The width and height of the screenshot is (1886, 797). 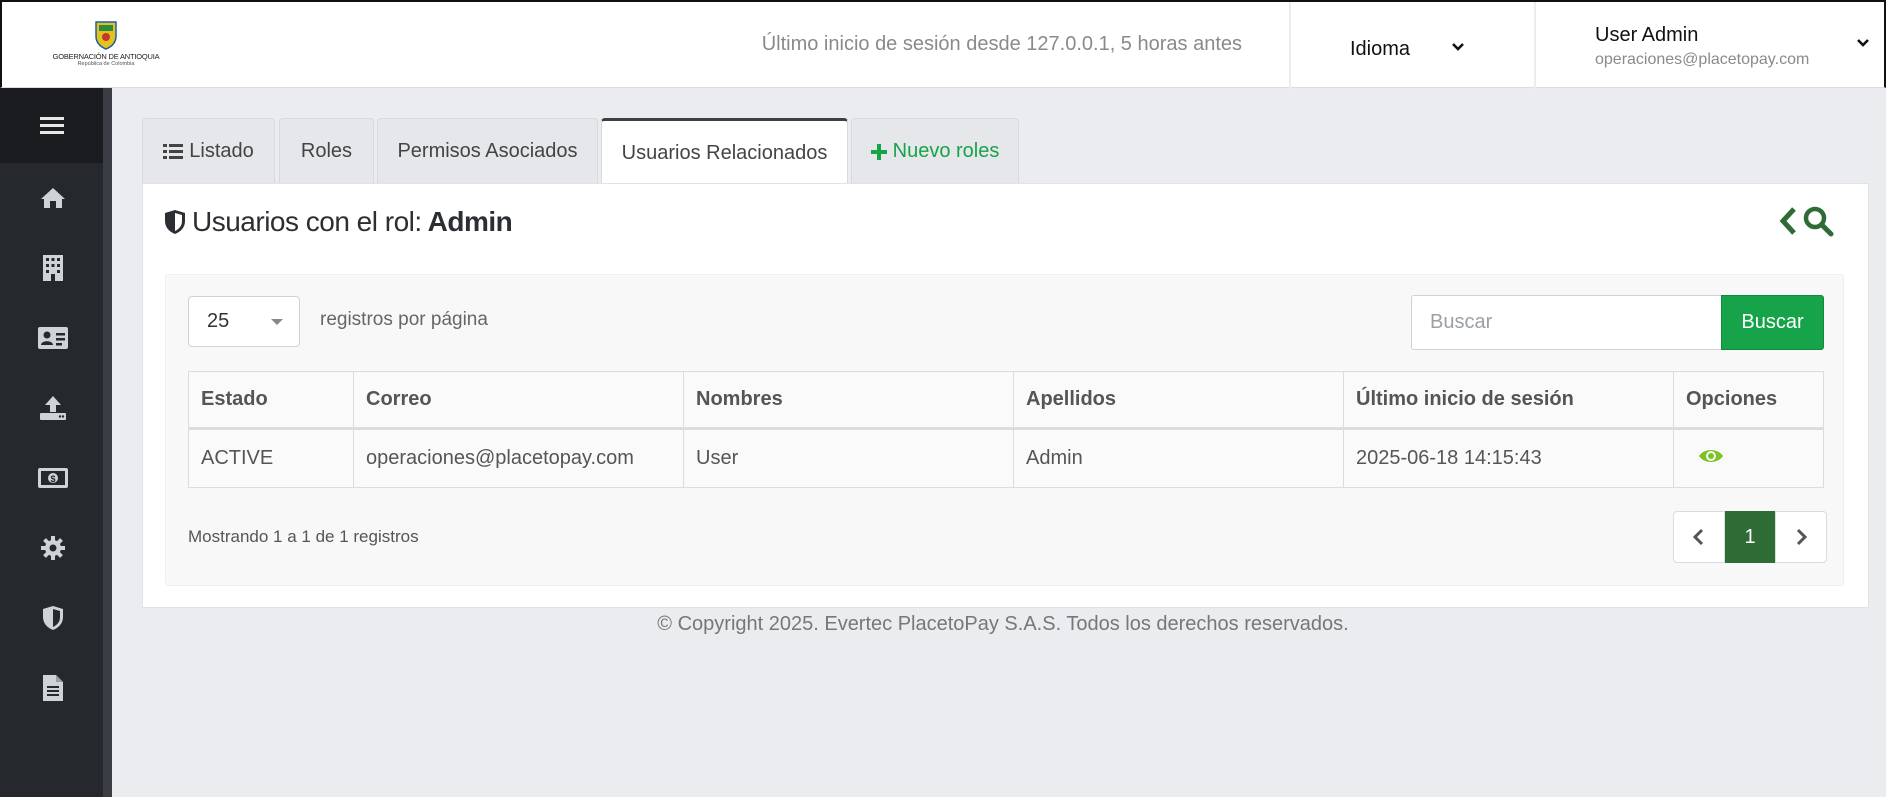 I want to click on tab-roles: Roles, so click(x=326, y=151).